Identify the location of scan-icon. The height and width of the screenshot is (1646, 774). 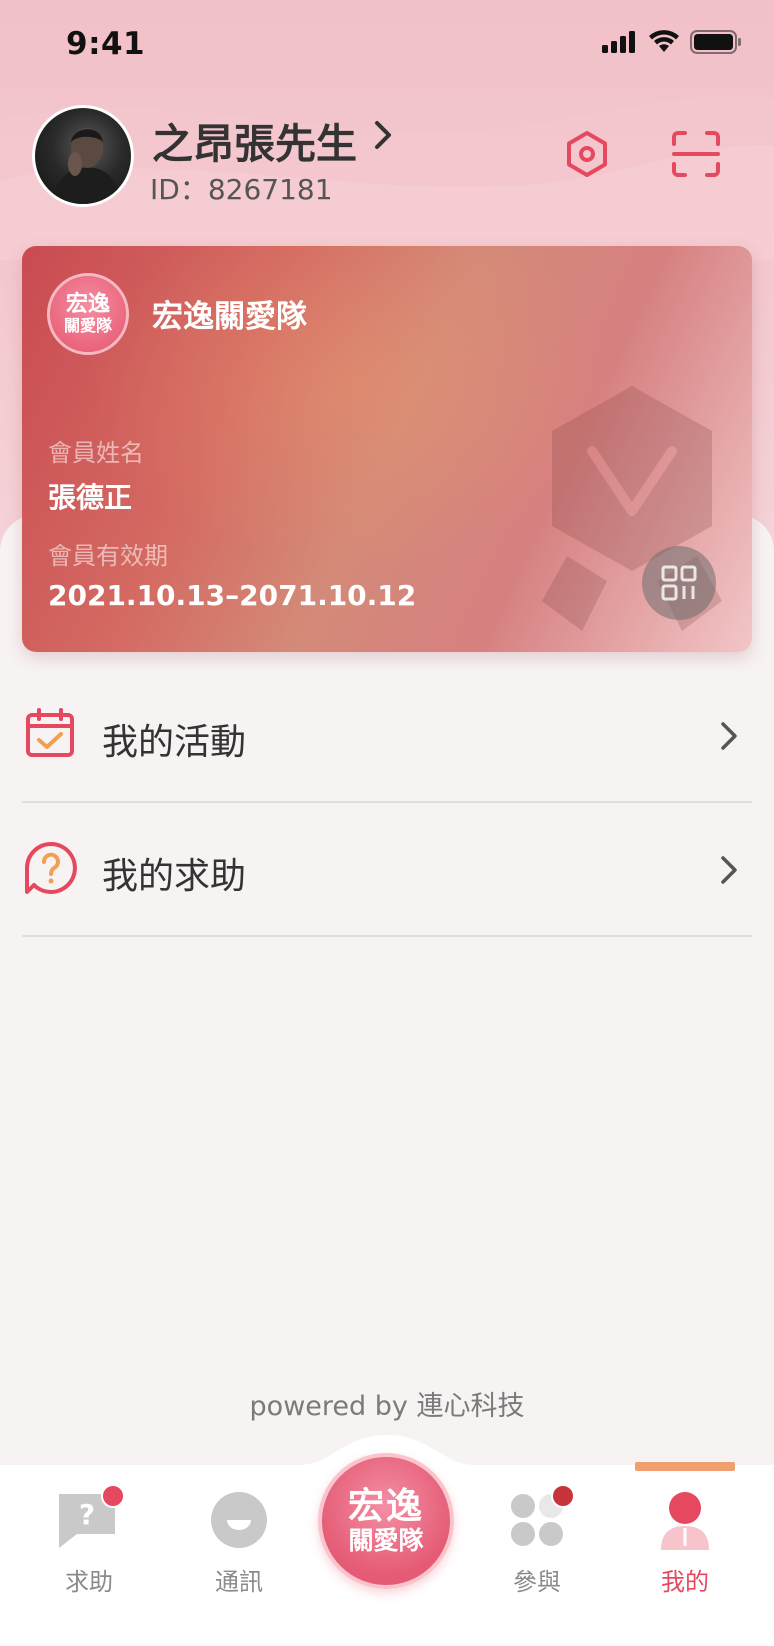
(696, 154).